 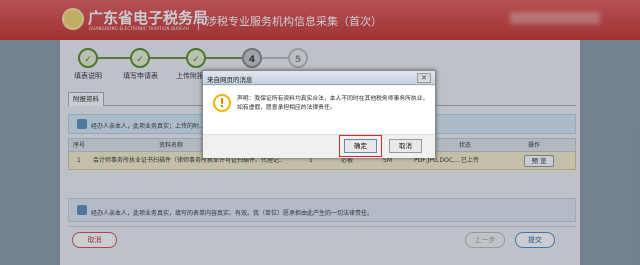 I want to click on dialog-titlebar: 来自网页的消息 ✕, so click(x=319, y=78).